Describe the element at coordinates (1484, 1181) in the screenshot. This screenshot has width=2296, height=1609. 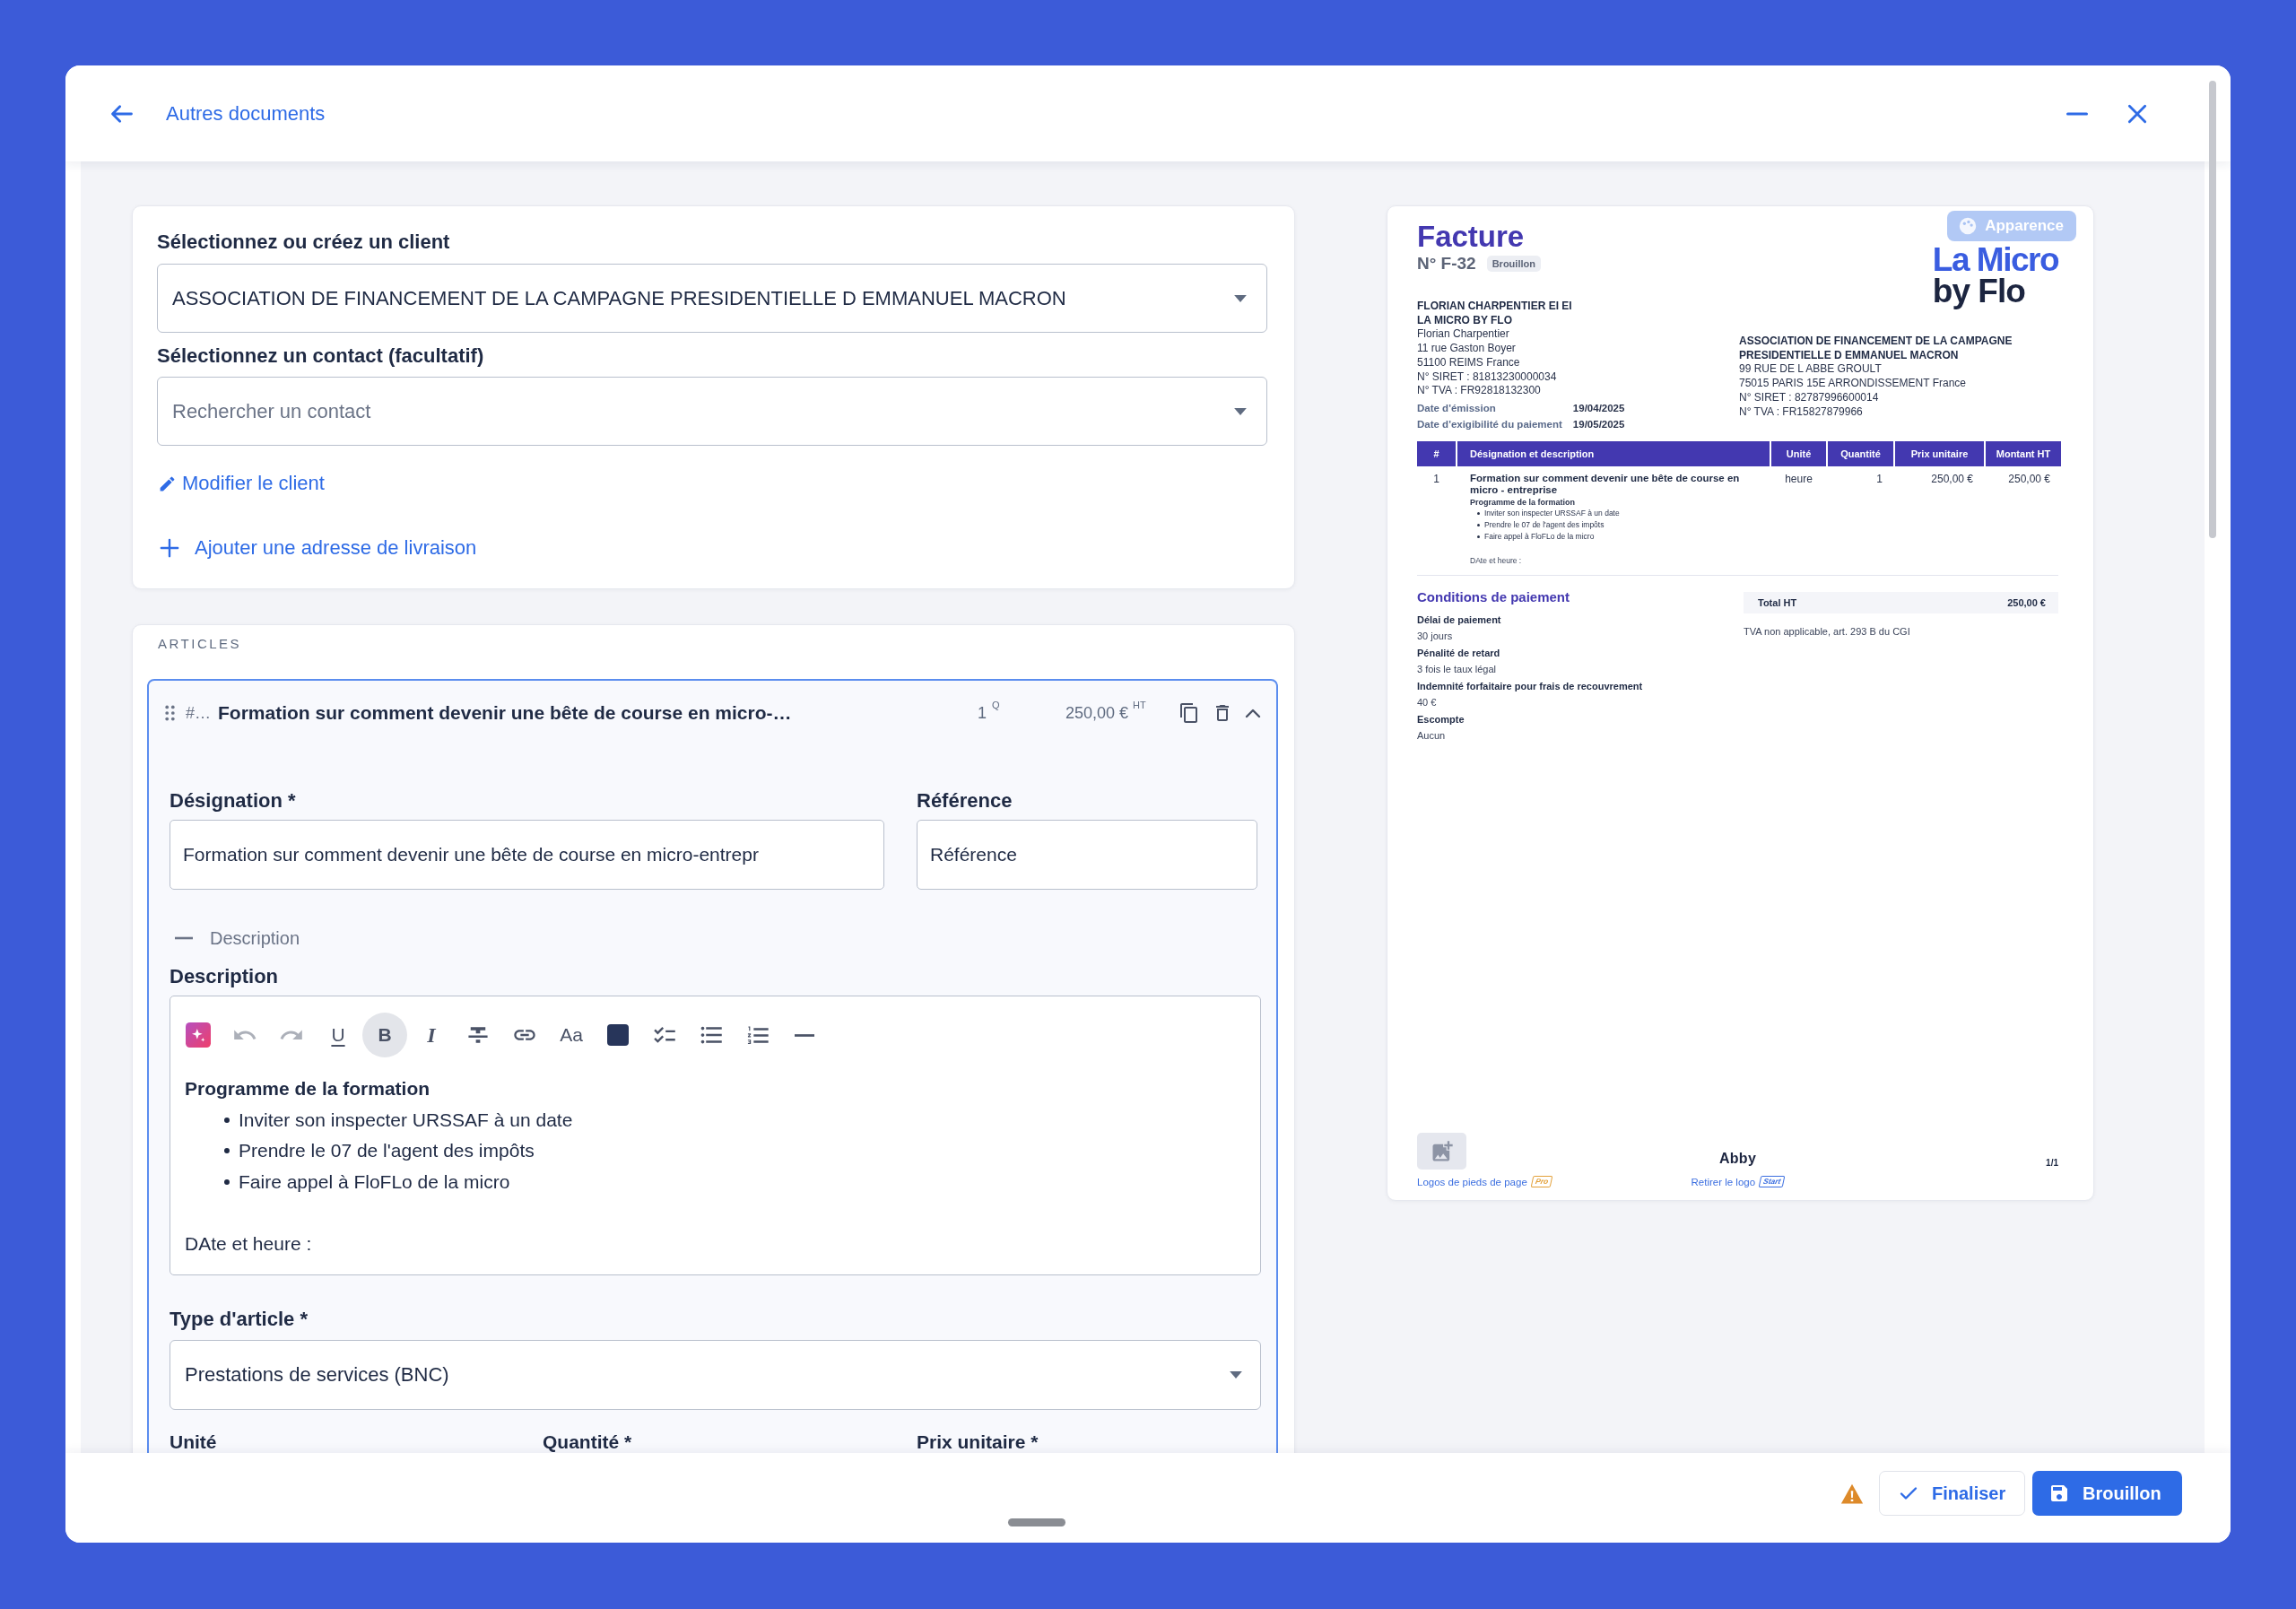
I see `footer-logos-link: Logos de pieds de page Pro` at that location.